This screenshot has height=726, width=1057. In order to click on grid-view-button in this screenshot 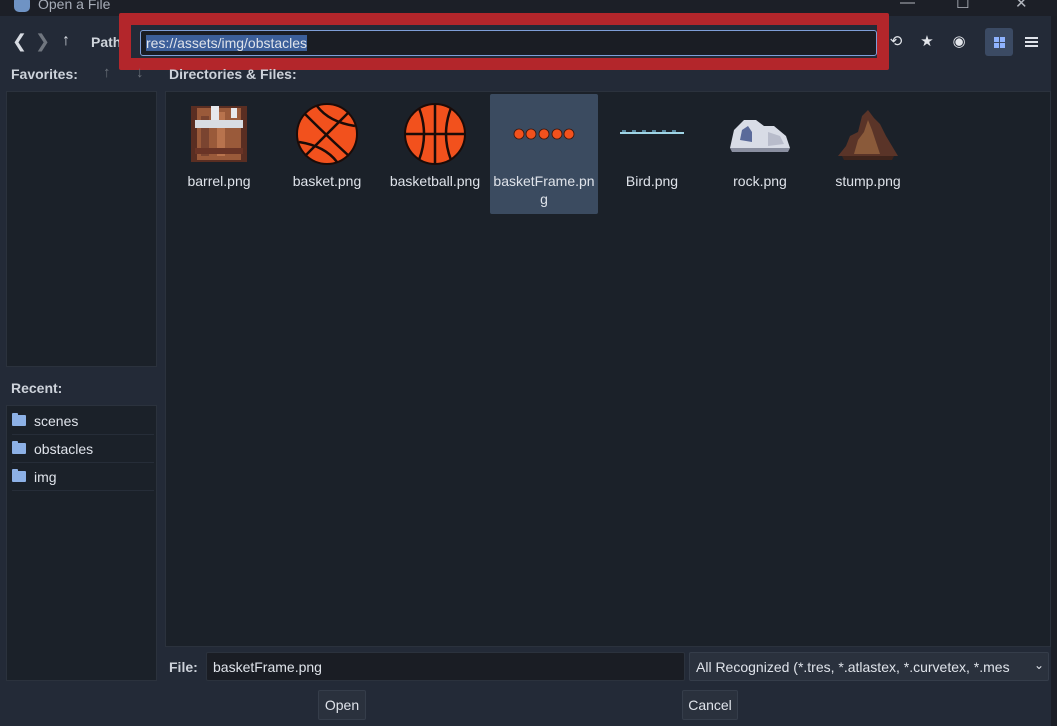, I will do `click(999, 42)`.